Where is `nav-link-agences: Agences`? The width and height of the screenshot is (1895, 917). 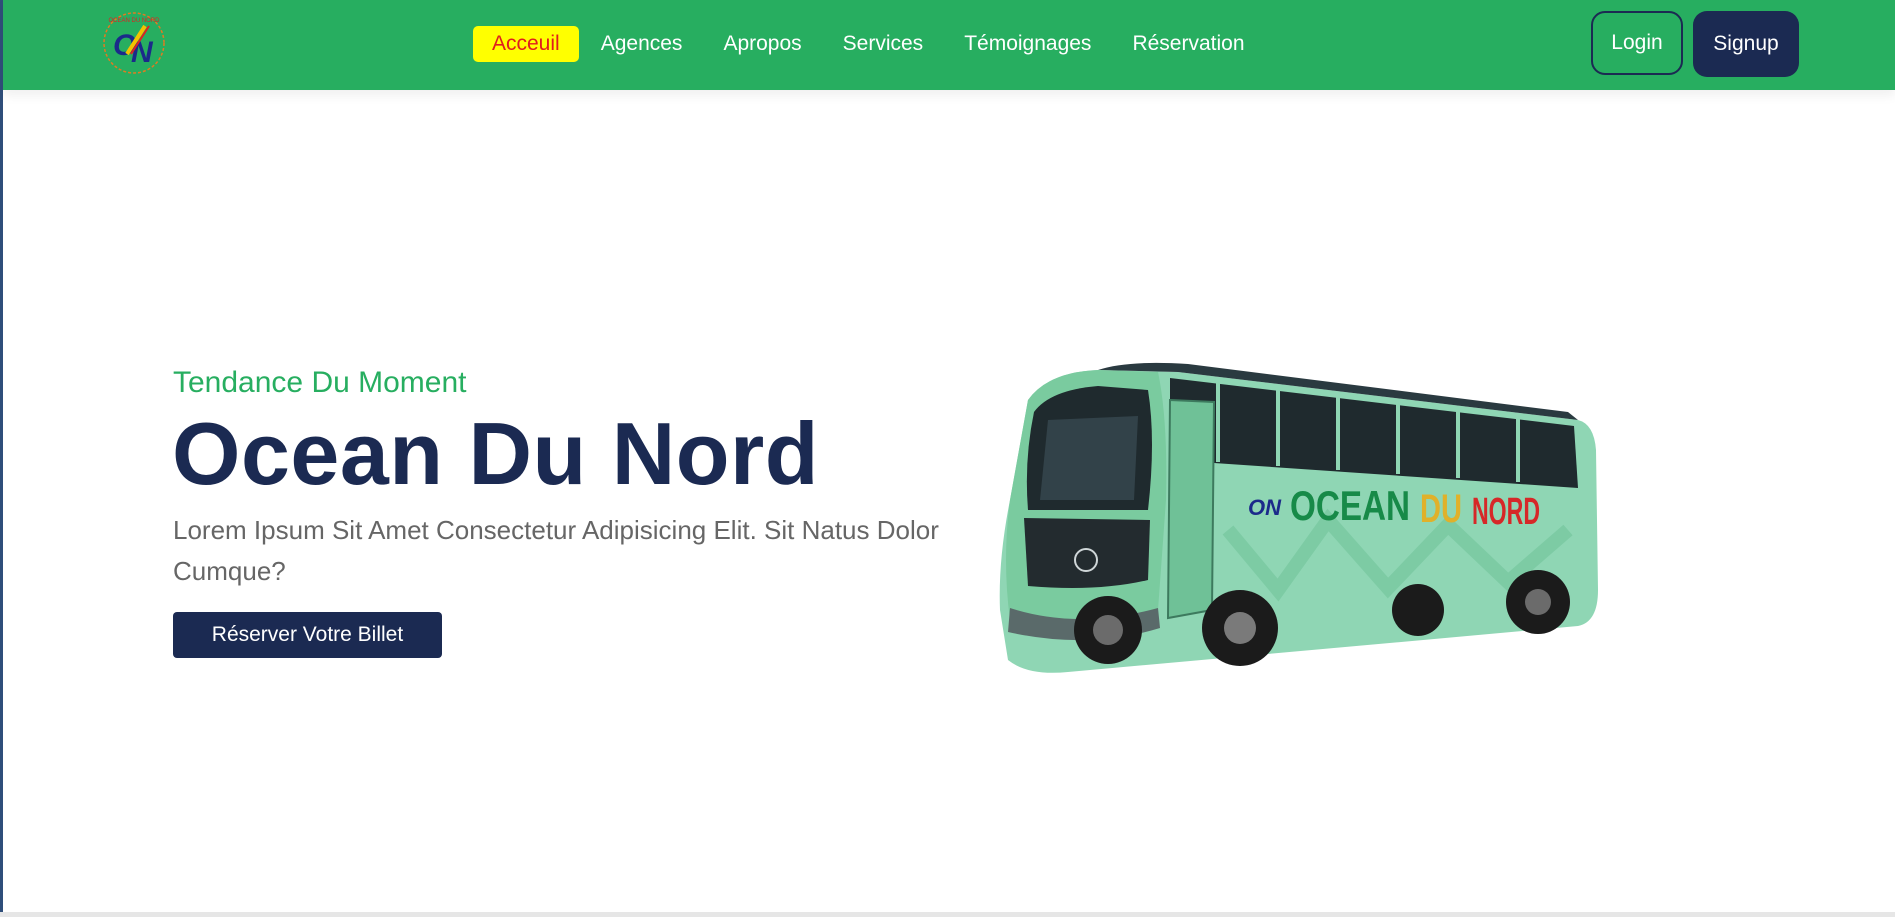
nav-link-agences: Agences is located at coordinates (642, 44).